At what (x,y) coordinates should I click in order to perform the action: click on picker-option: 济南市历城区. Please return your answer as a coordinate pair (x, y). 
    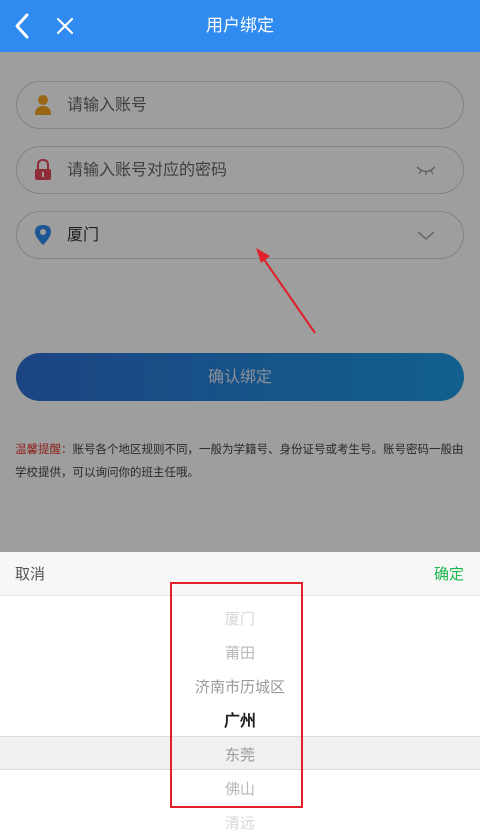
    Looking at the image, I should click on (240, 687).